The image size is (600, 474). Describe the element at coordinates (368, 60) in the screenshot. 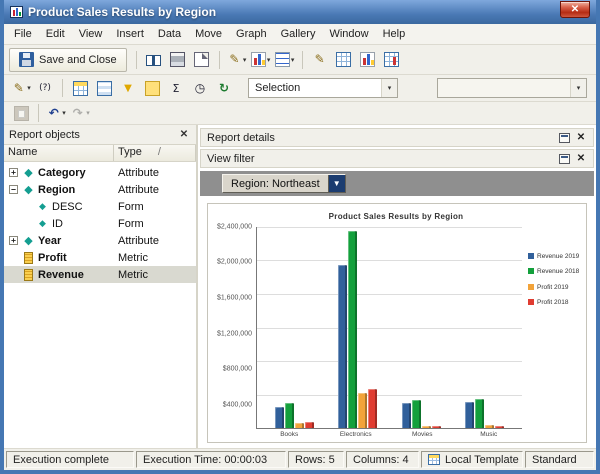

I see `graph-view-button` at that location.